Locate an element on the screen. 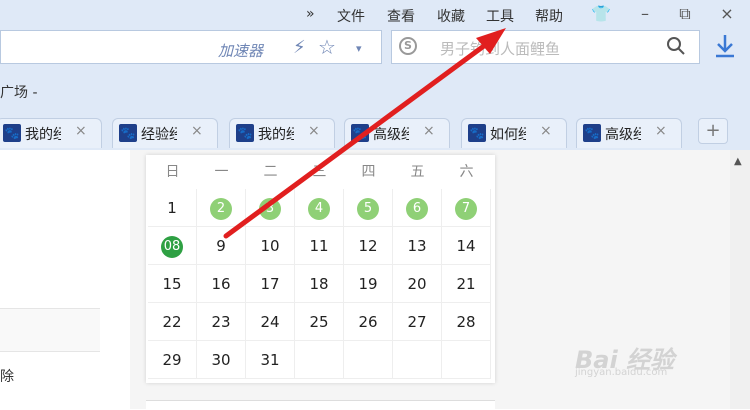 Image resolution: width=750 pixels, height=410 pixels. calendar-day: 21 is located at coordinates (466, 284).